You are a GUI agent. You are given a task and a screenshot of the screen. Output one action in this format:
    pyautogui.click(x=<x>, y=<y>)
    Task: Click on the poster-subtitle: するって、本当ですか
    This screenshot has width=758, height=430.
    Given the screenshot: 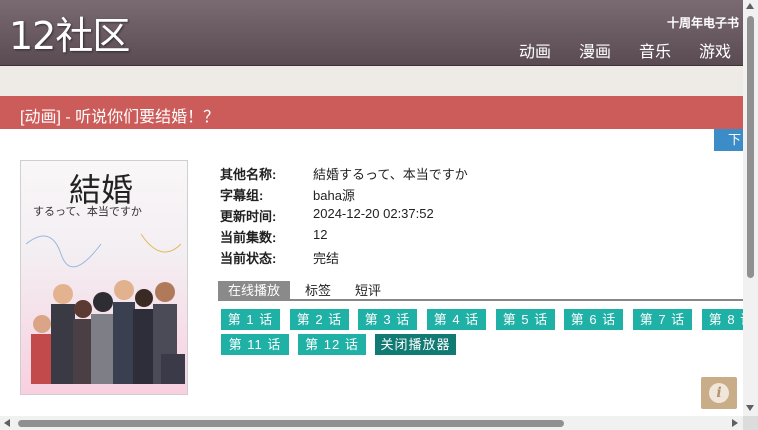 What is the action you would take?
    pyautogui.click(x=87, y=212)
    